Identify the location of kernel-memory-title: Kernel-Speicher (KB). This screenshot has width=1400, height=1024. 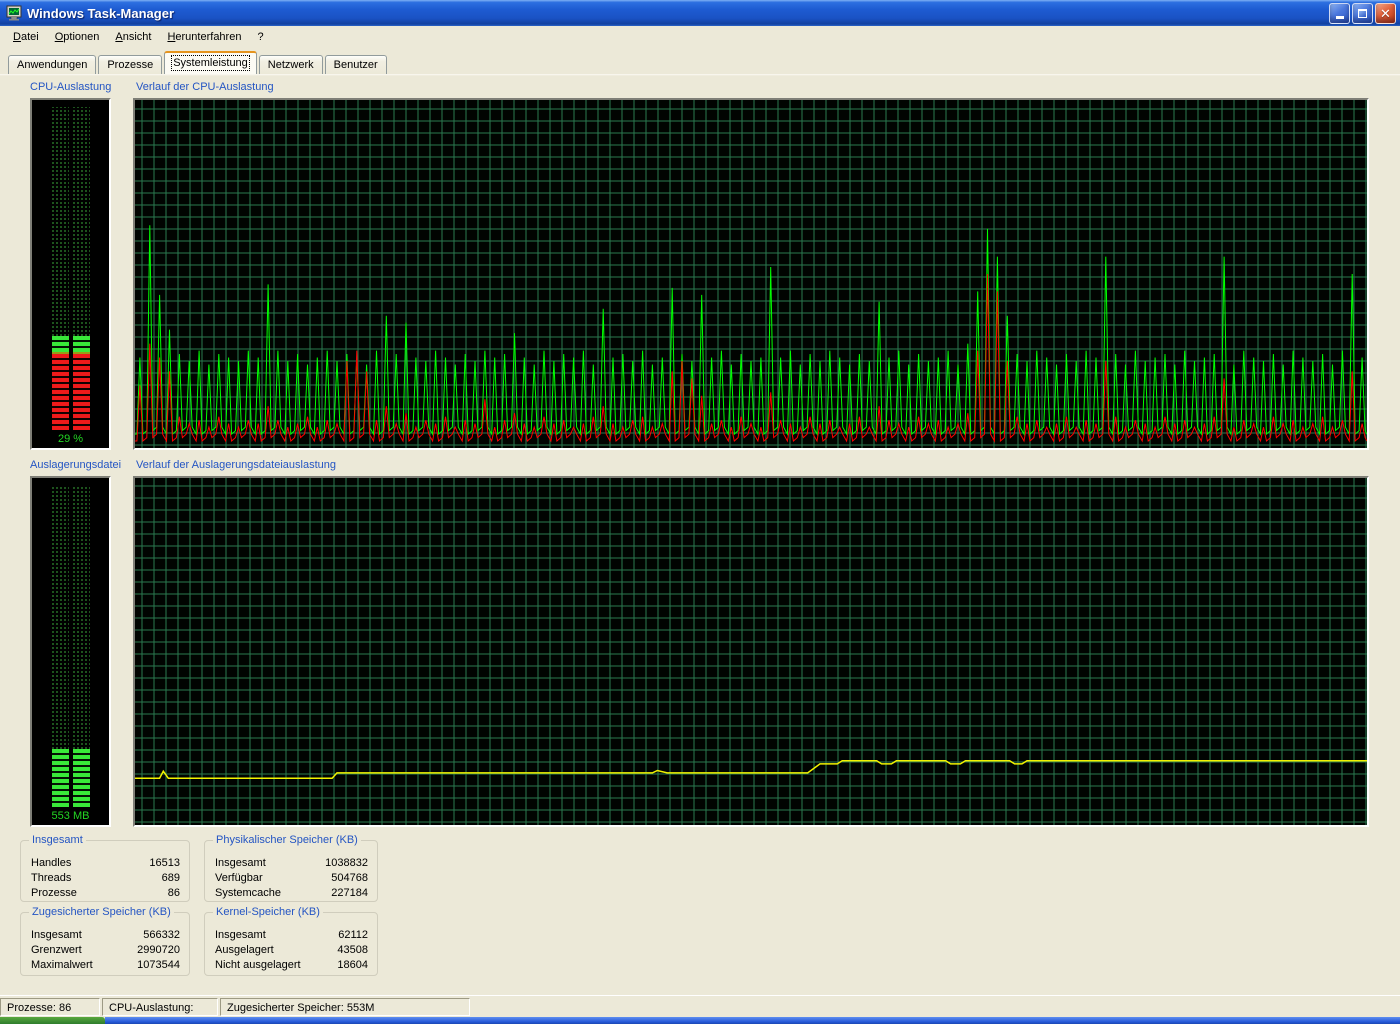
(268, 912).